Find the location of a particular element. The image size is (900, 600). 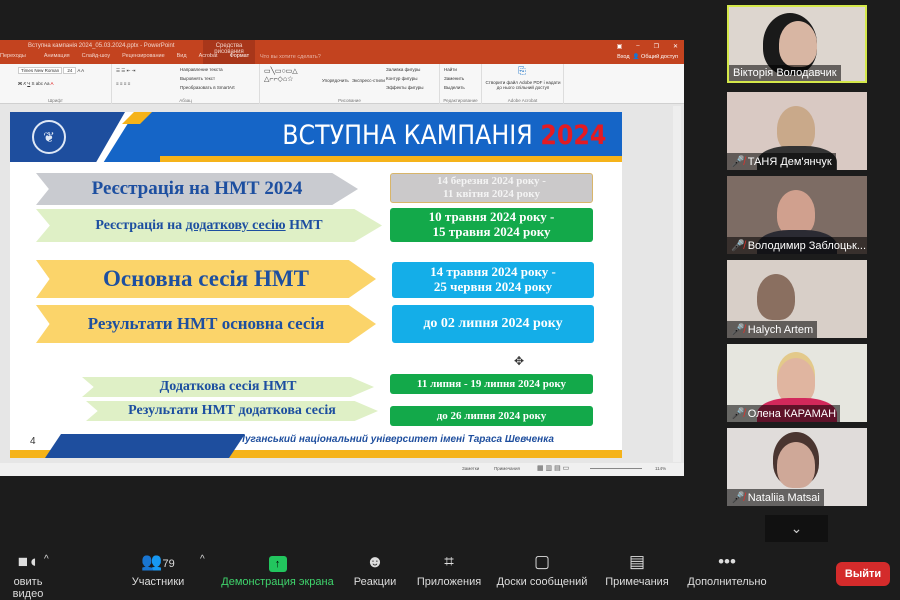

align-text-button: Выровнять текст is located at coordinates (197, 78).